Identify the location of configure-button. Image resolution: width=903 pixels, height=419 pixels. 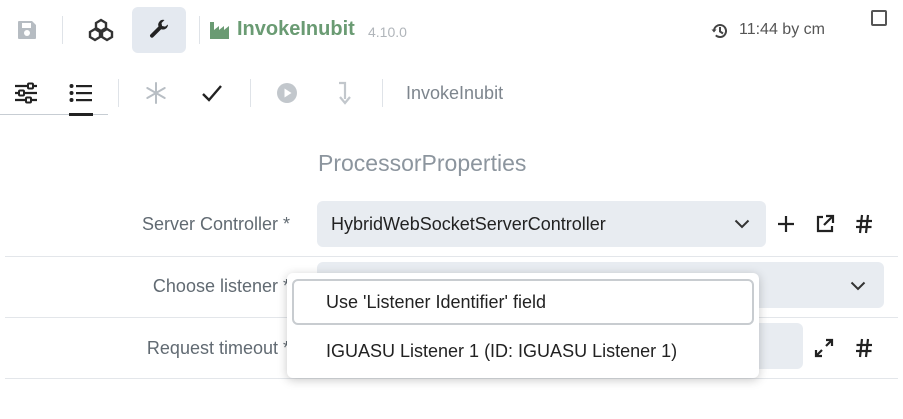
(159, 30).